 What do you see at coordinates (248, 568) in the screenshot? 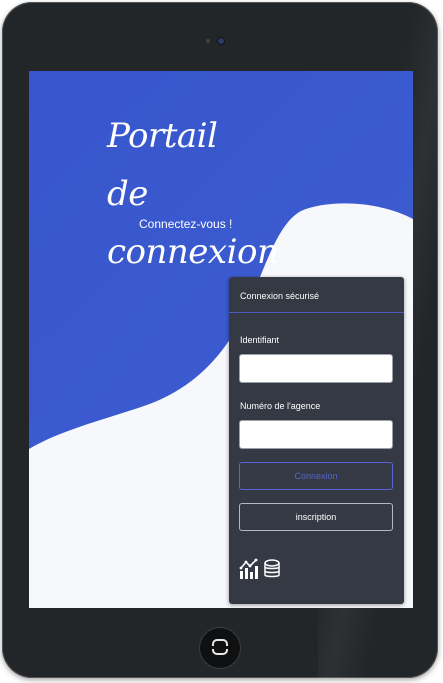
I see `chart-icon` at bounding box center [248, 568].